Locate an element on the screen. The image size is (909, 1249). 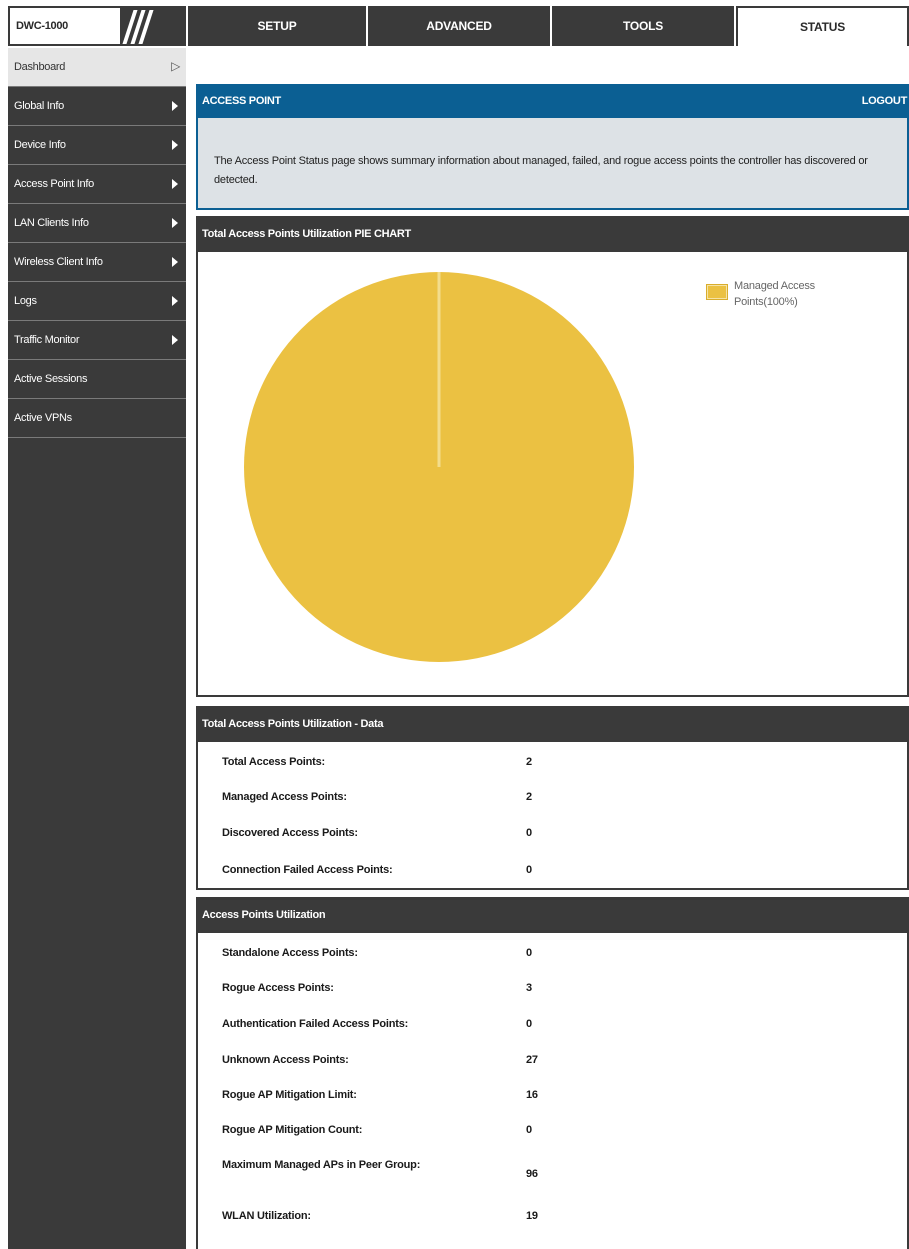
row-label: WLAN Utilization: is located at coordinates (266, 1216).